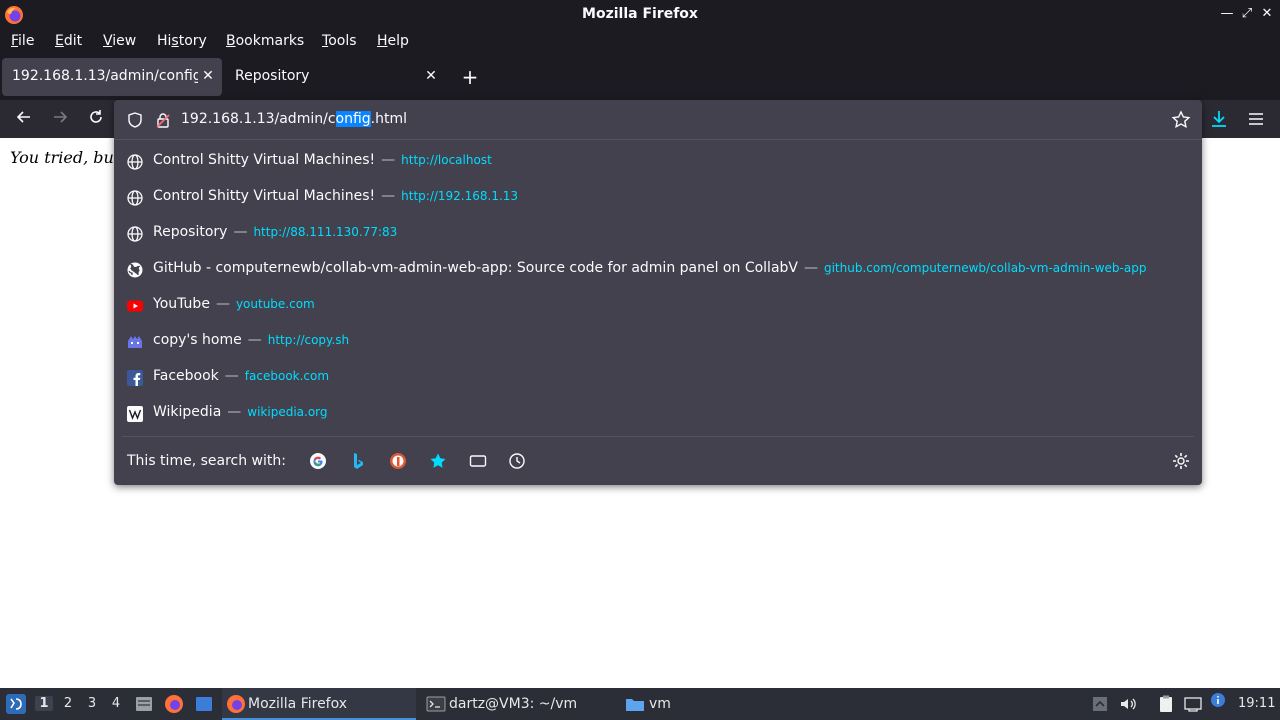 This screenshot has width=1280, height=720. I want to click on bookmarks-search-icon, so click(438, 461).